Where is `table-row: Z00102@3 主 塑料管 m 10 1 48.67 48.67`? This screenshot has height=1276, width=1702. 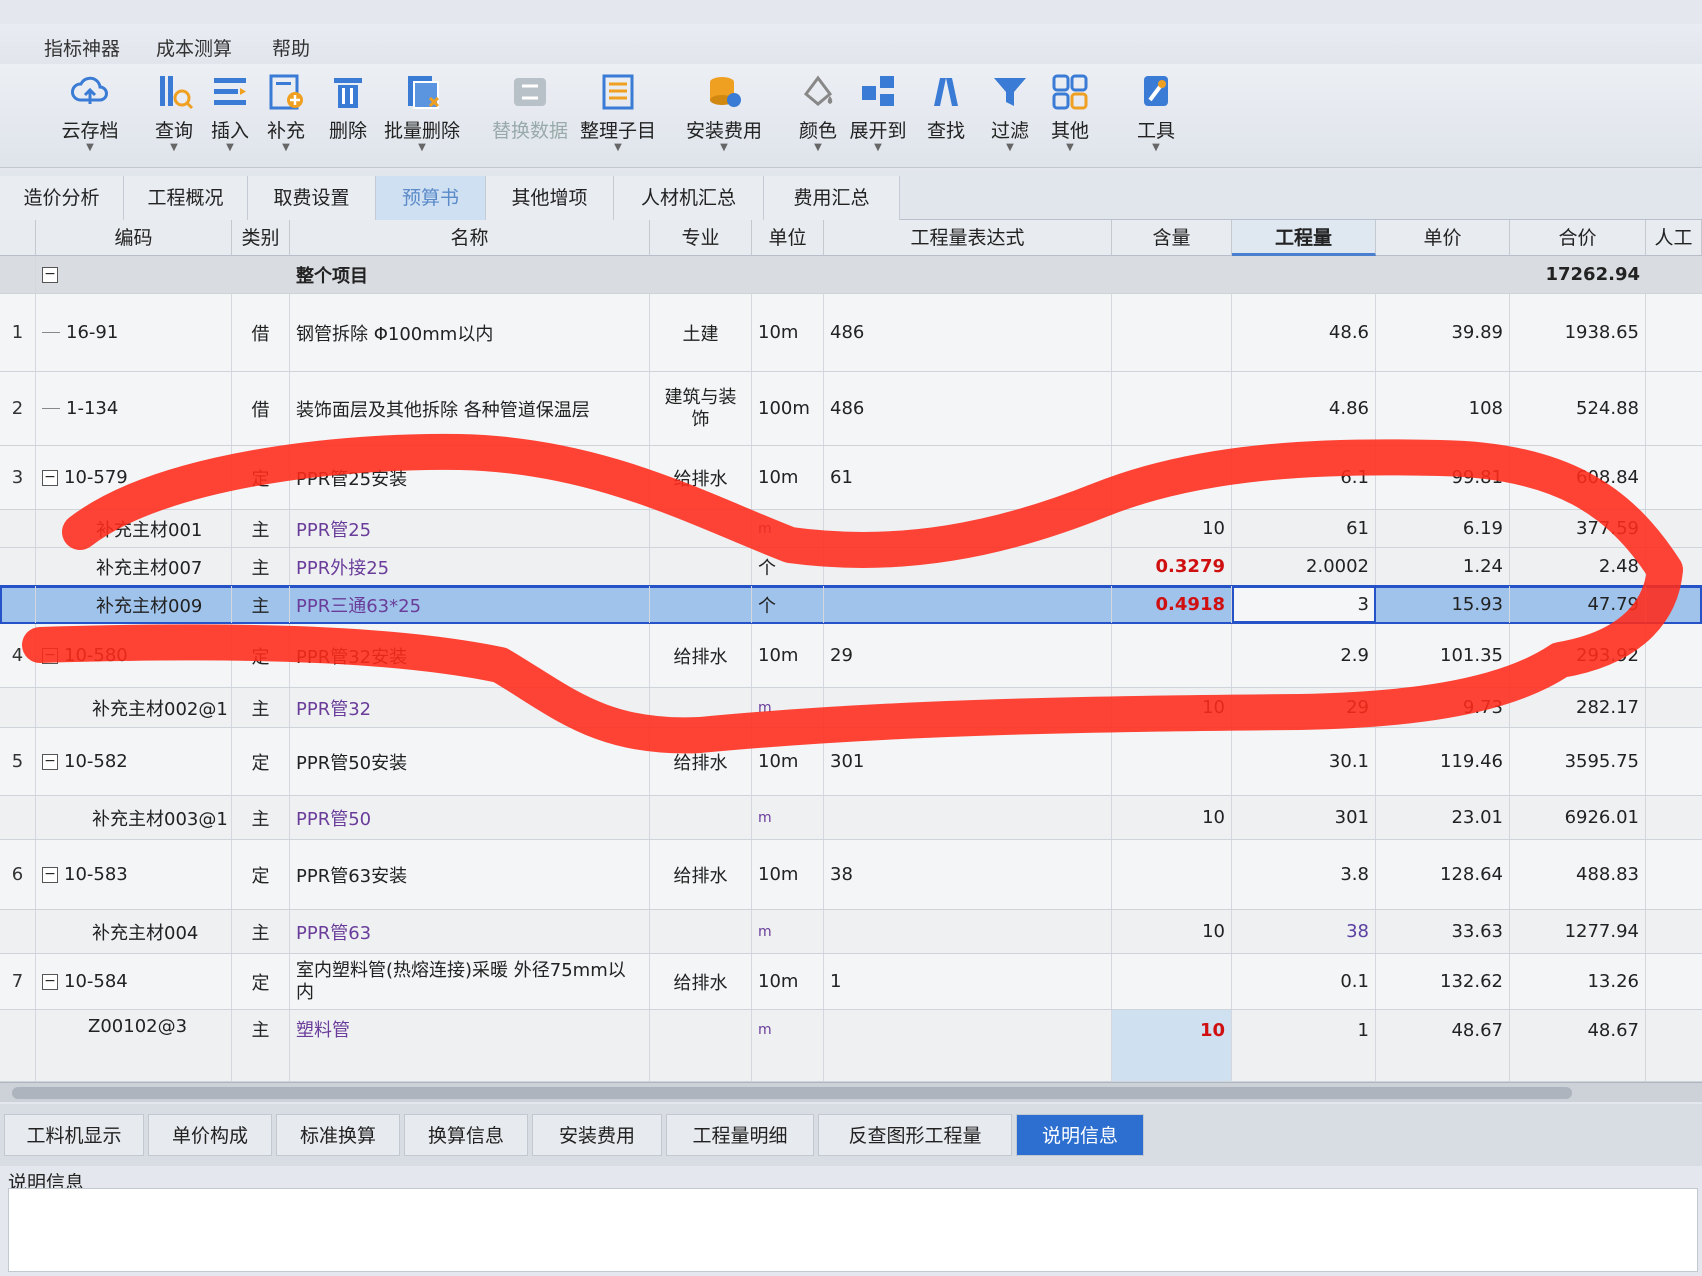
table-row: Z00102@3 主 塑料管 m 10 1 48.67 48.67 is located at coordinates (851, 1046).